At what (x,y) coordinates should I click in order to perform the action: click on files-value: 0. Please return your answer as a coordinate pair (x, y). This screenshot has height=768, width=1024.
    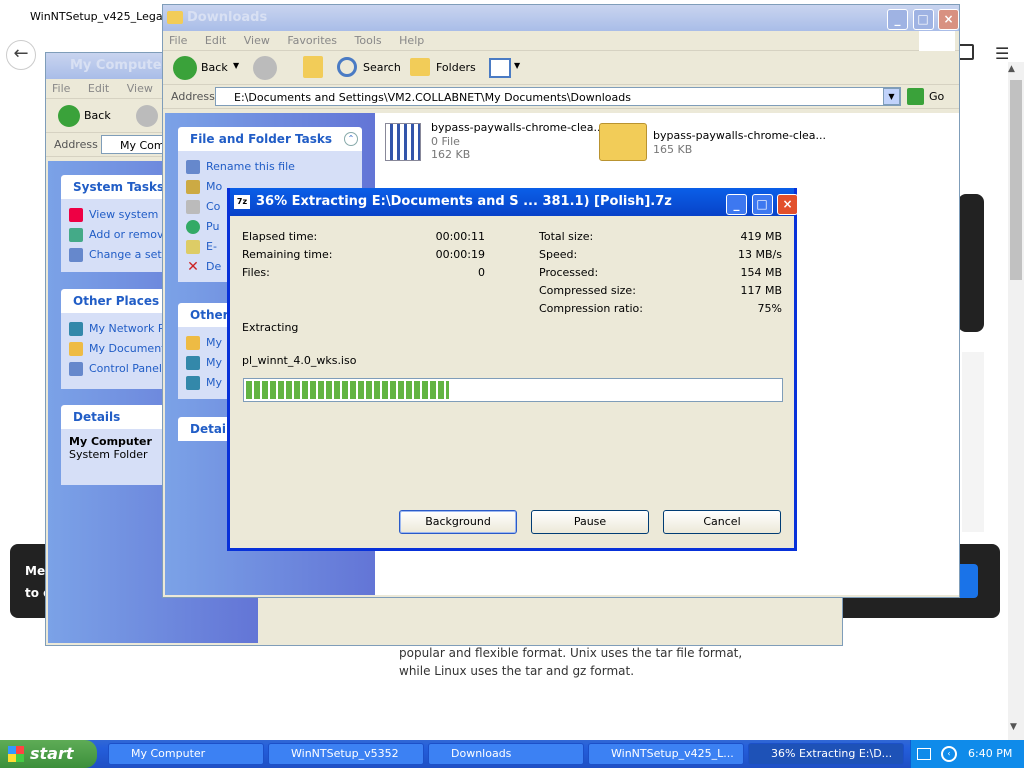
    Looking at the image, I should click on (481, 272).